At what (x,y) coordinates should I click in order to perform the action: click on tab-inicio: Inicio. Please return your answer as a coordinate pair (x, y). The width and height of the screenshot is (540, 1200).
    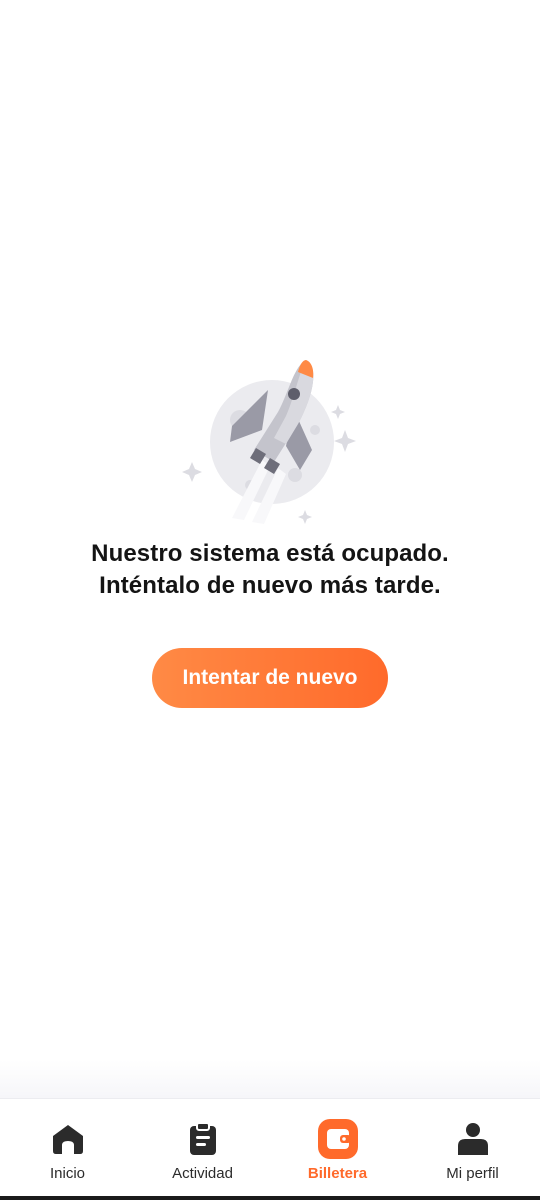
    Looking at the image, I should click on (67, 1149).